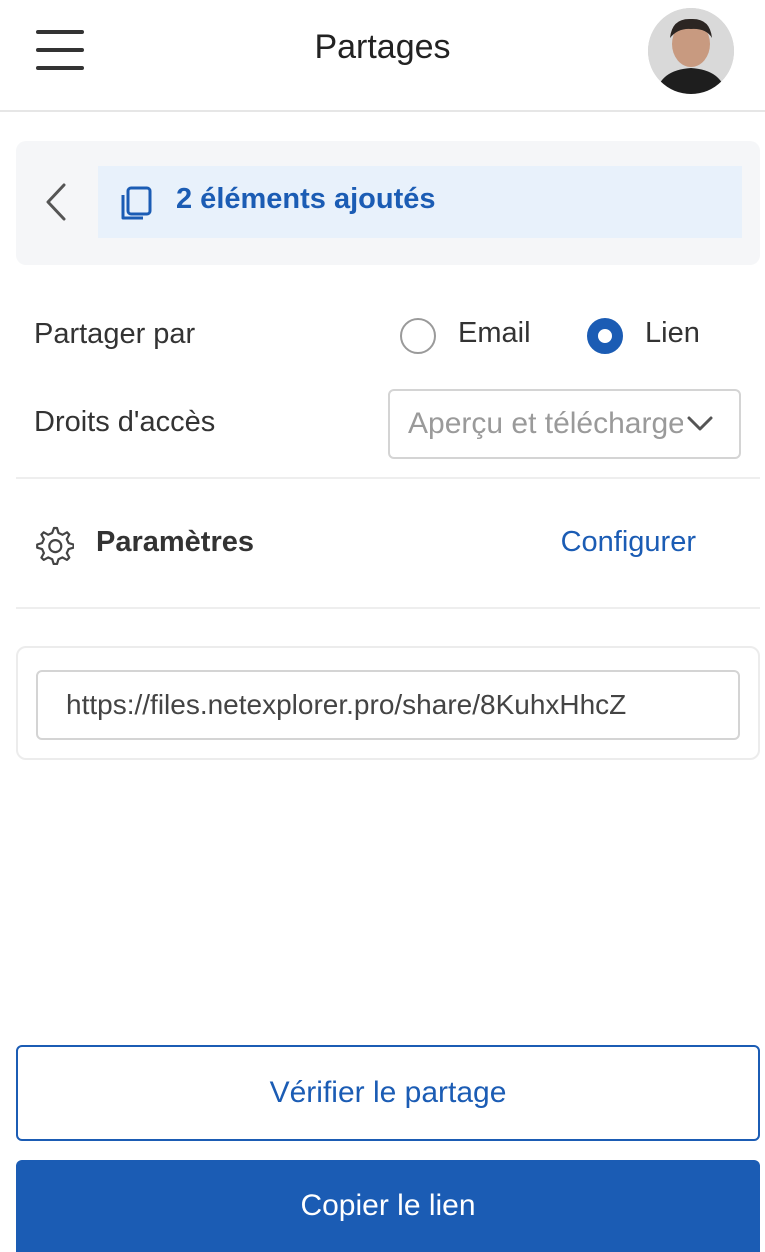 This screenshot has width=765, height=1252. What do you see at coordinates (545, 423) in the screenshot?
I see `access-rights-value: Aperçu et téléchargement` at bounding box center [545, 423].